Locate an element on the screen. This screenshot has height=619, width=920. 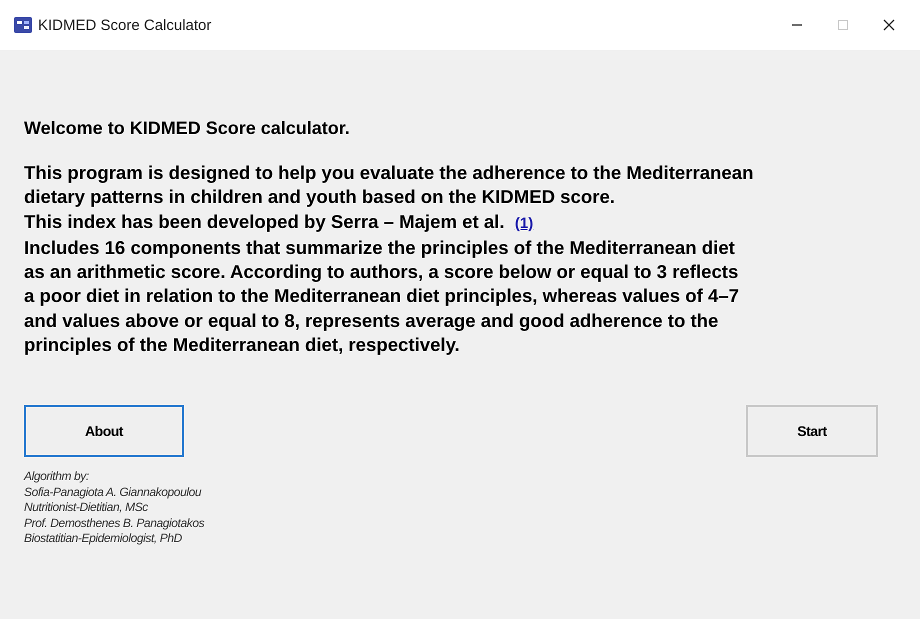
start-button: Start is located at coordinates (812, 431).